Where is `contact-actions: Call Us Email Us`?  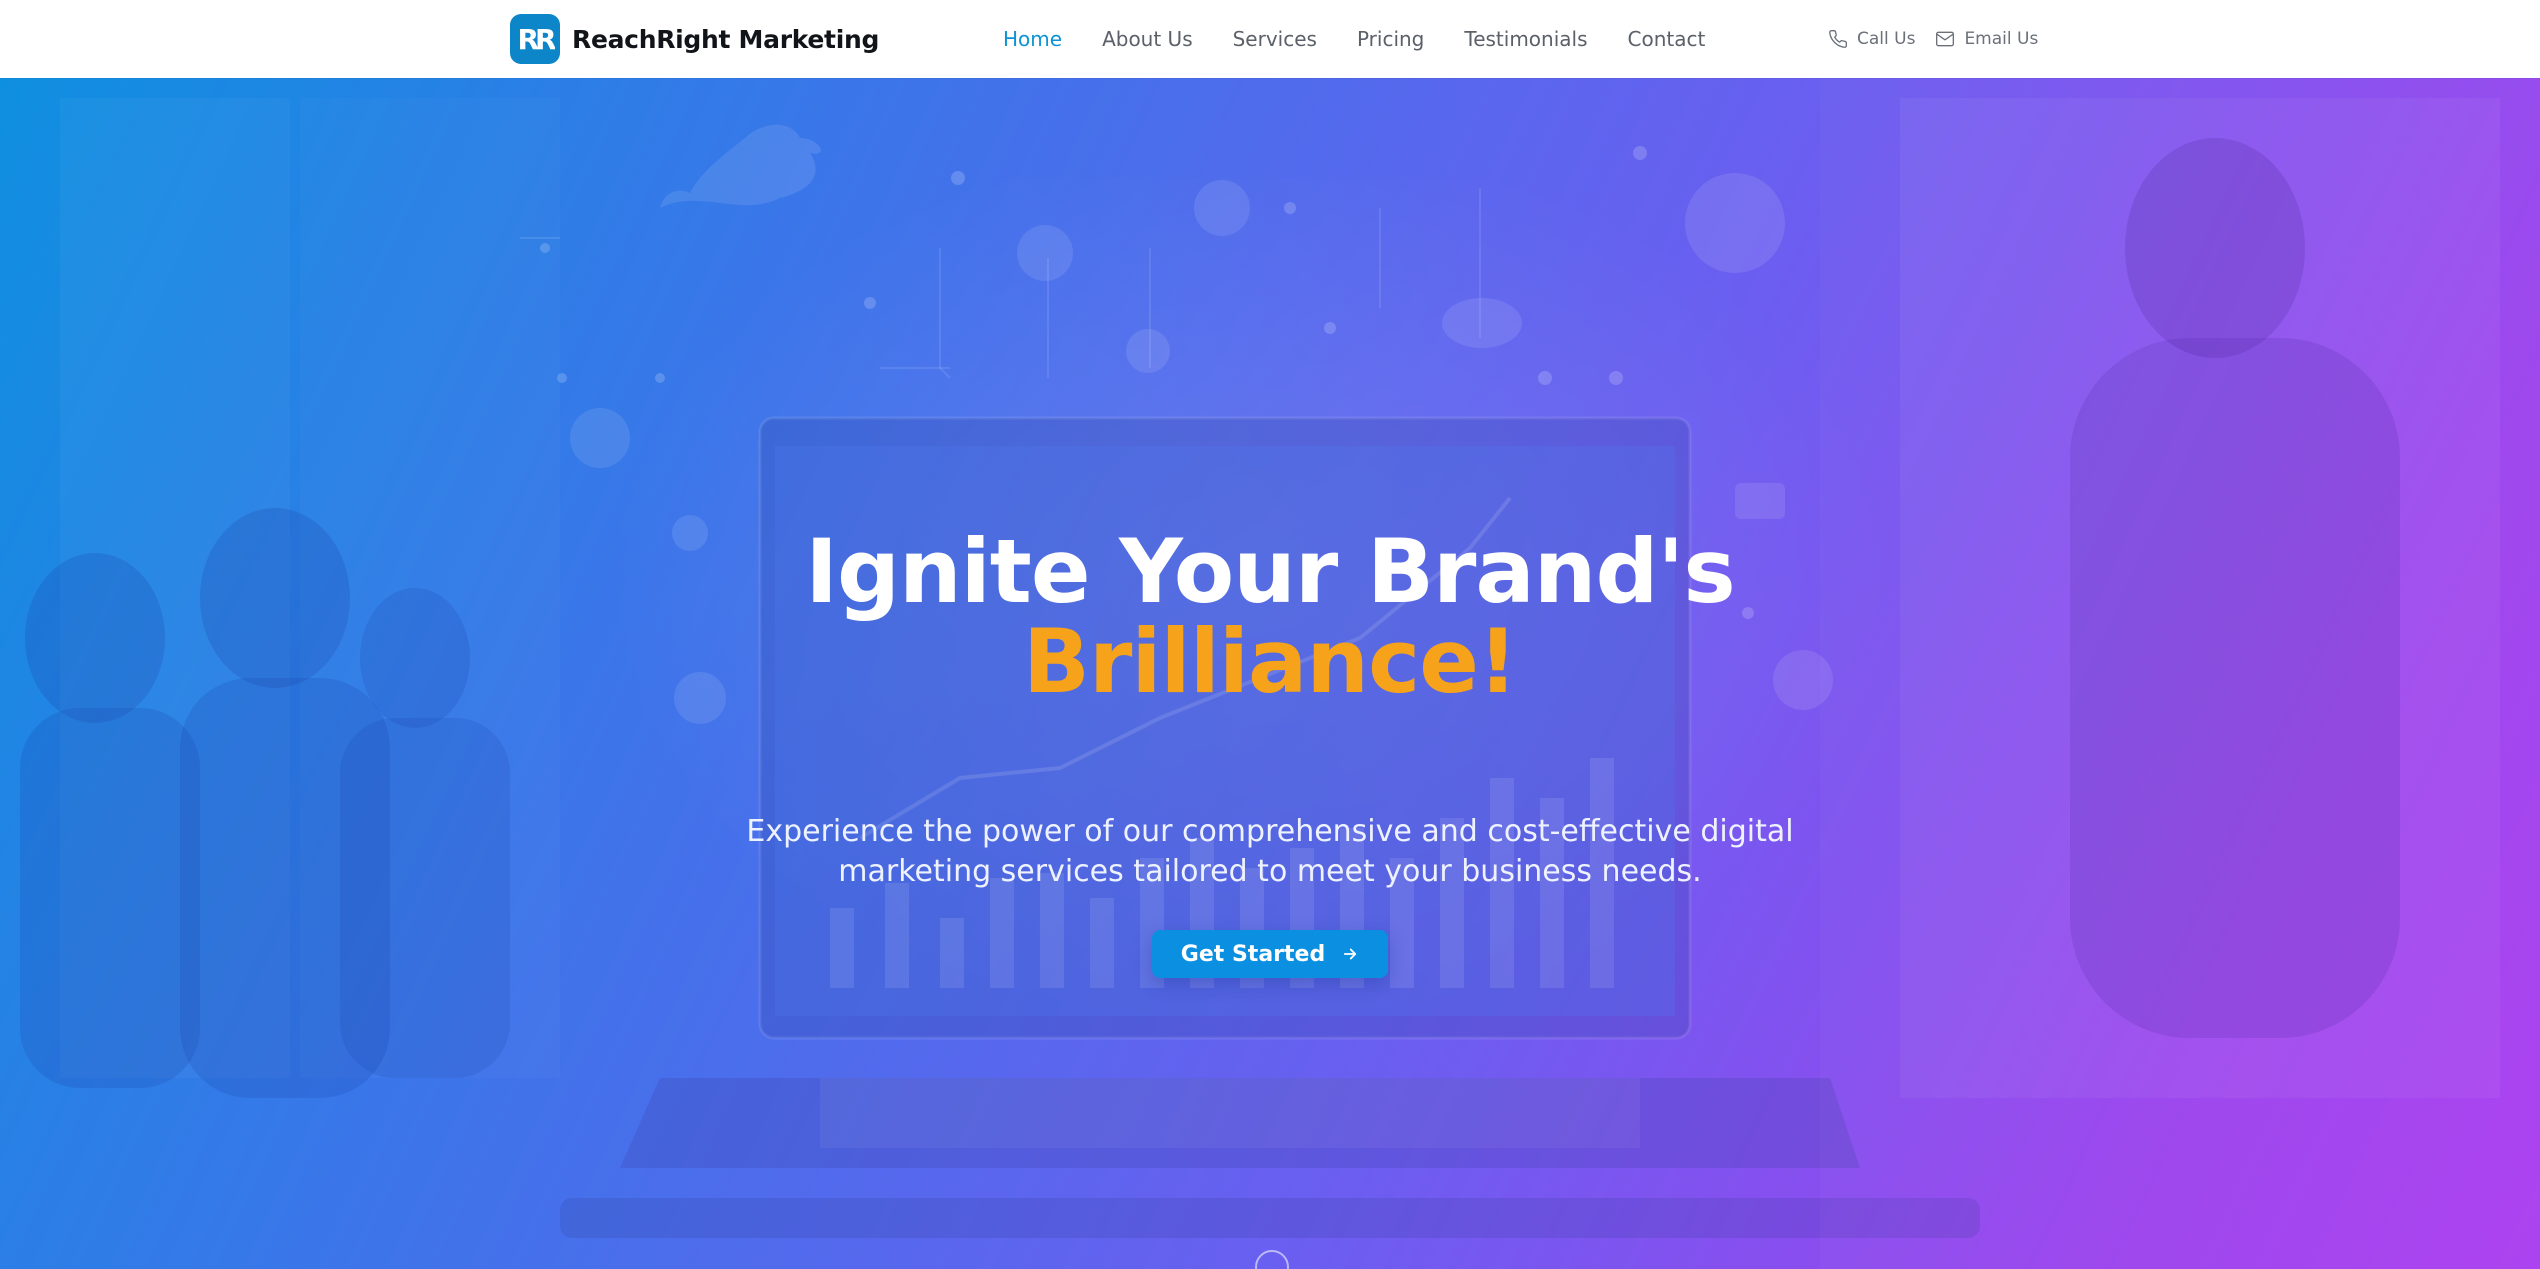
contact-actions: Call Us Email Us is located at coordinates (1933, 39).